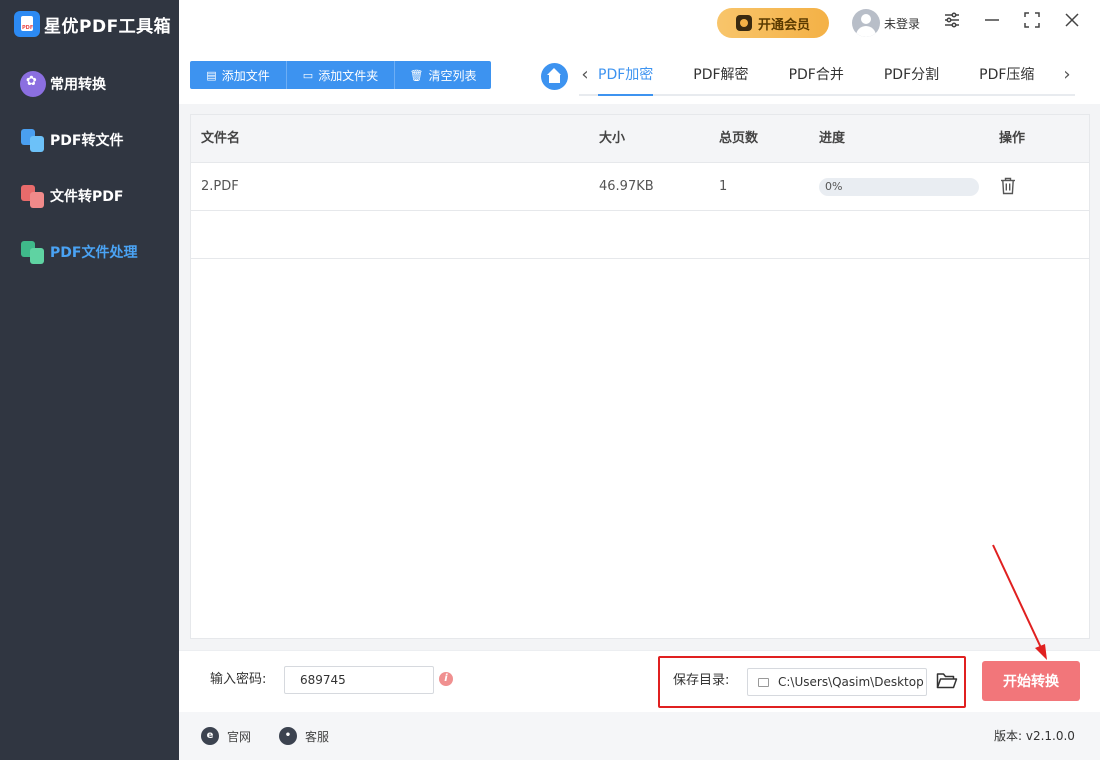  I want to click on support-link: • 客服, so click(304, 736).